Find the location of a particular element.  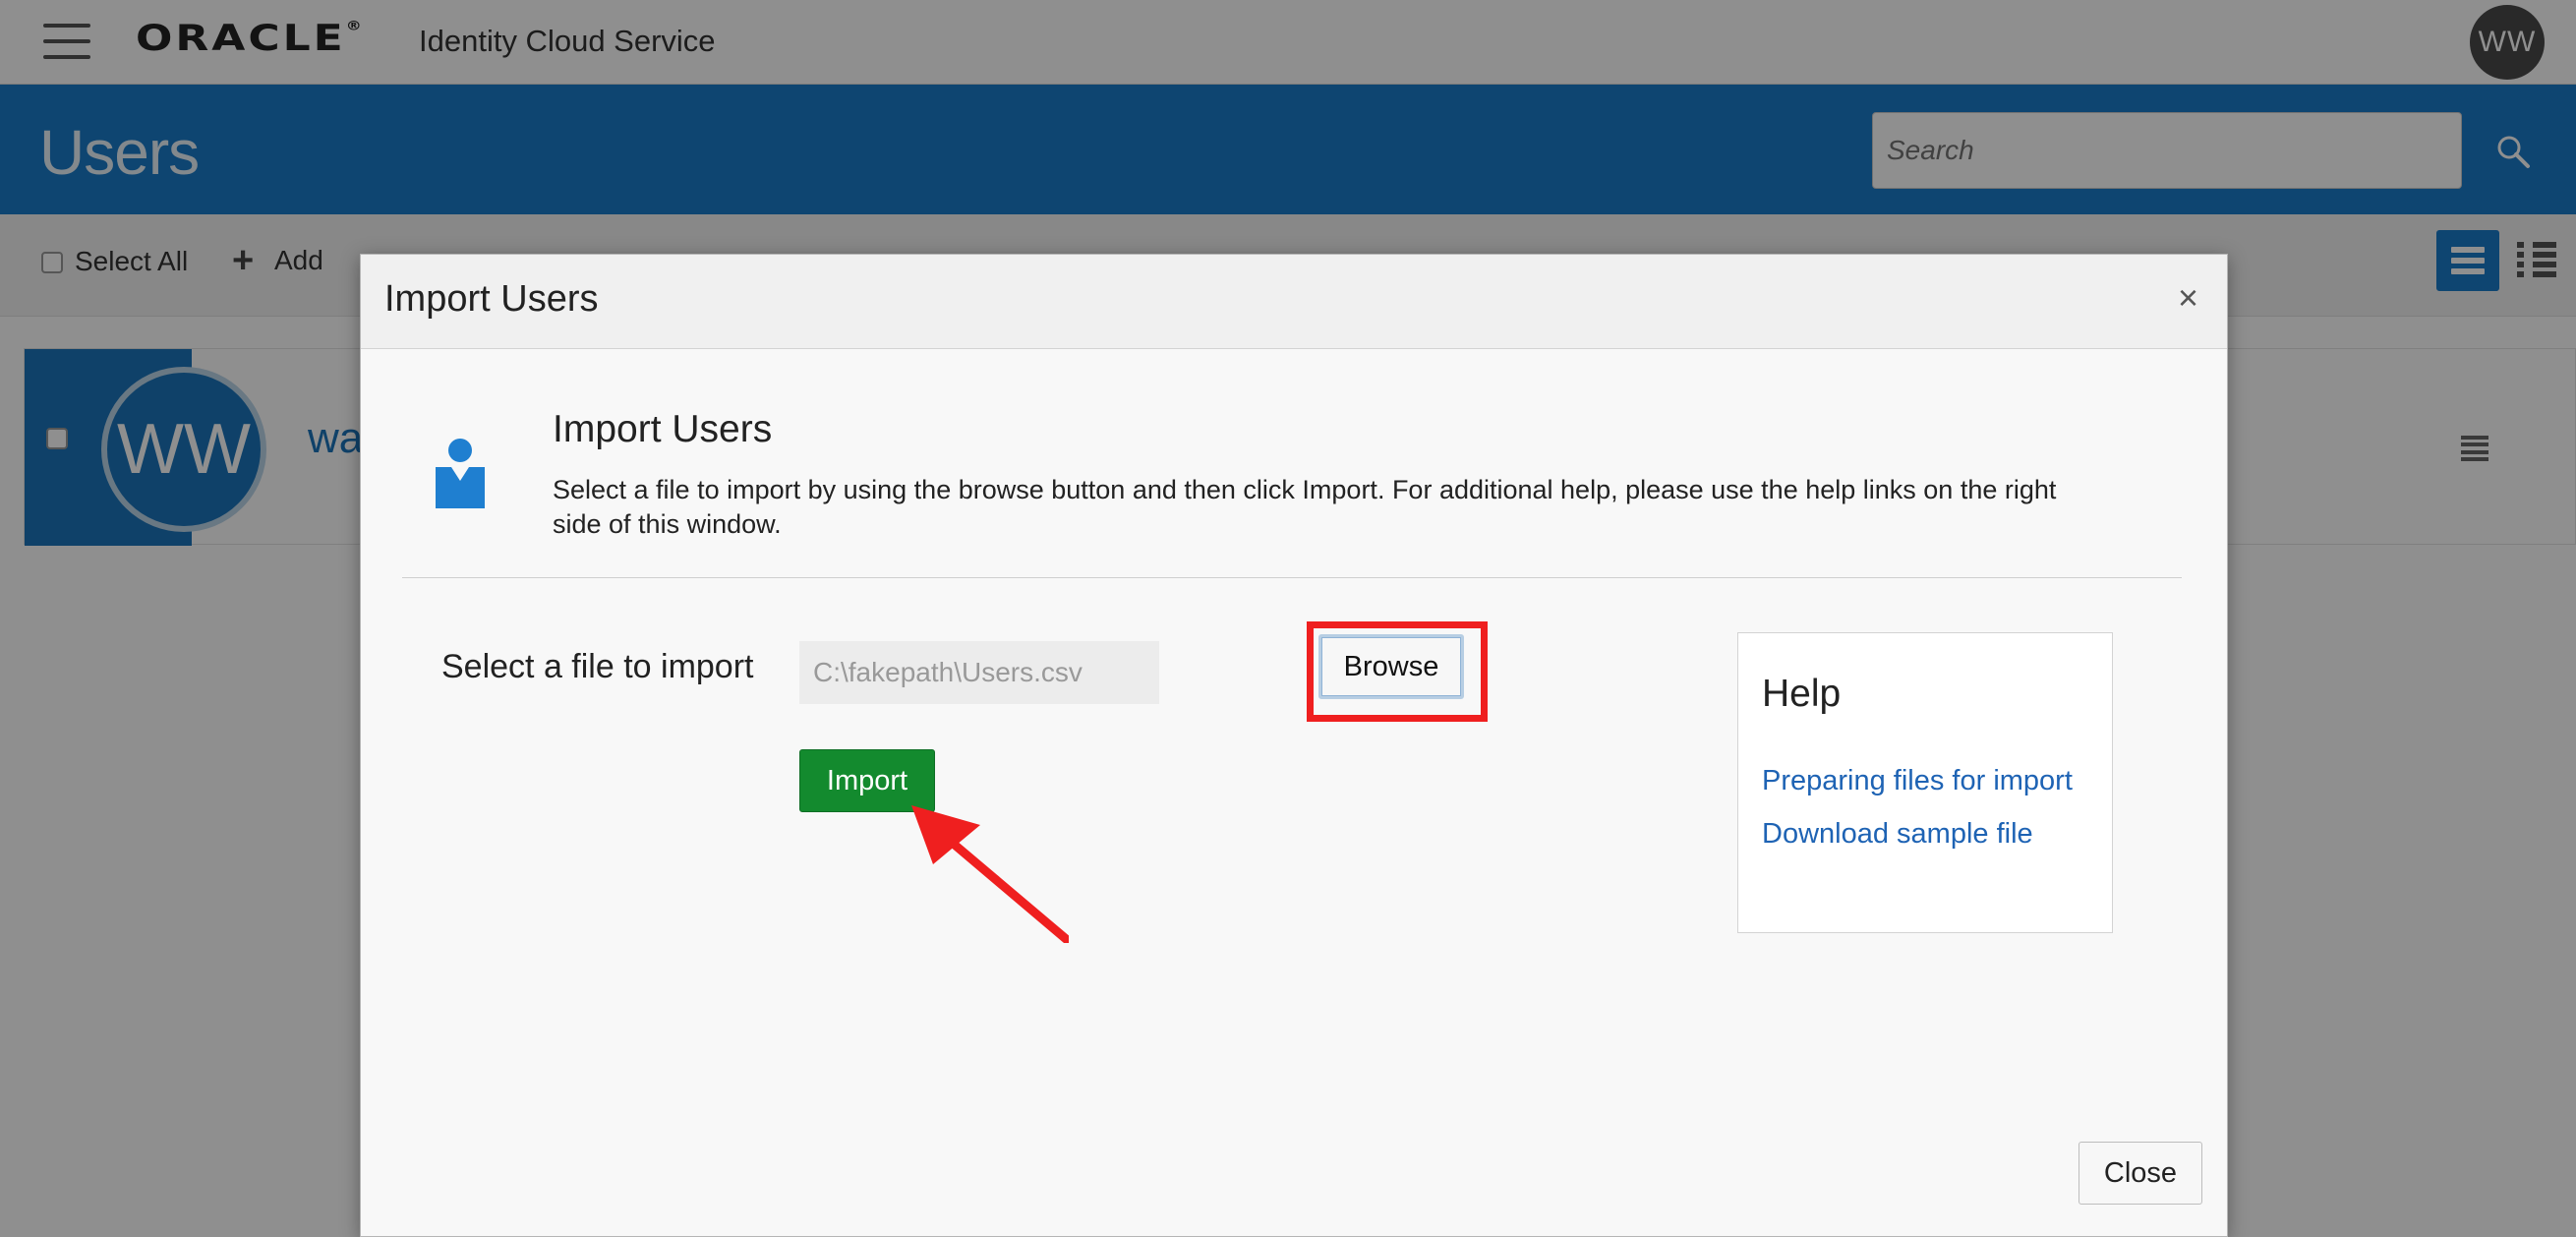

close-icon: × is located at coordinates (2188, 298).